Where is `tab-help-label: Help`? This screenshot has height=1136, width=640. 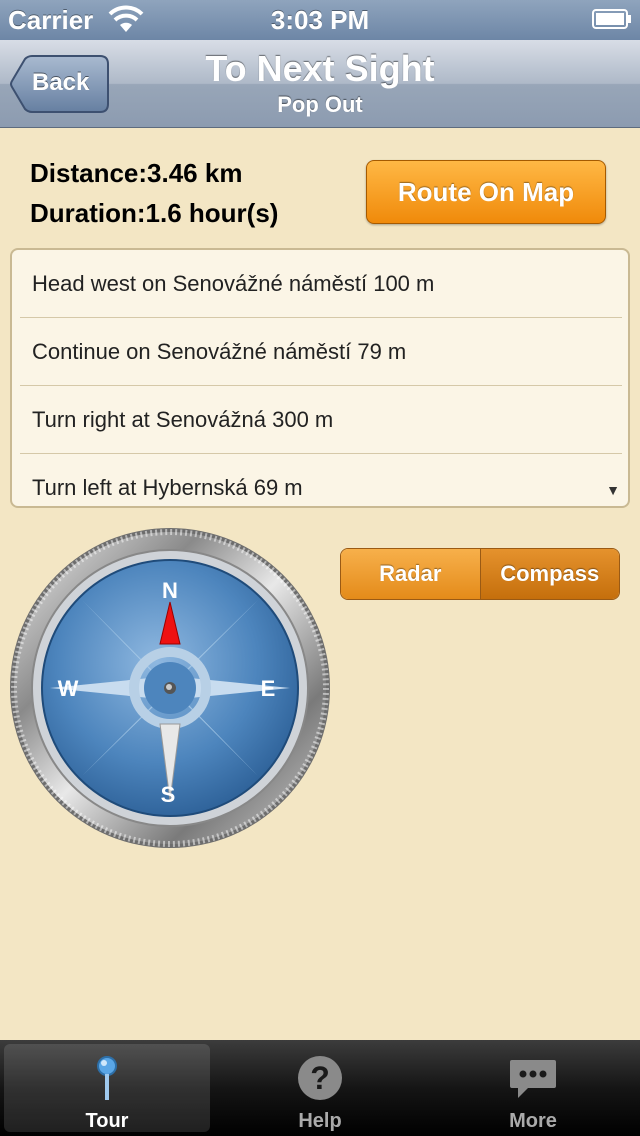
tab-help-label: Help is located at coordinates (320, 1121).